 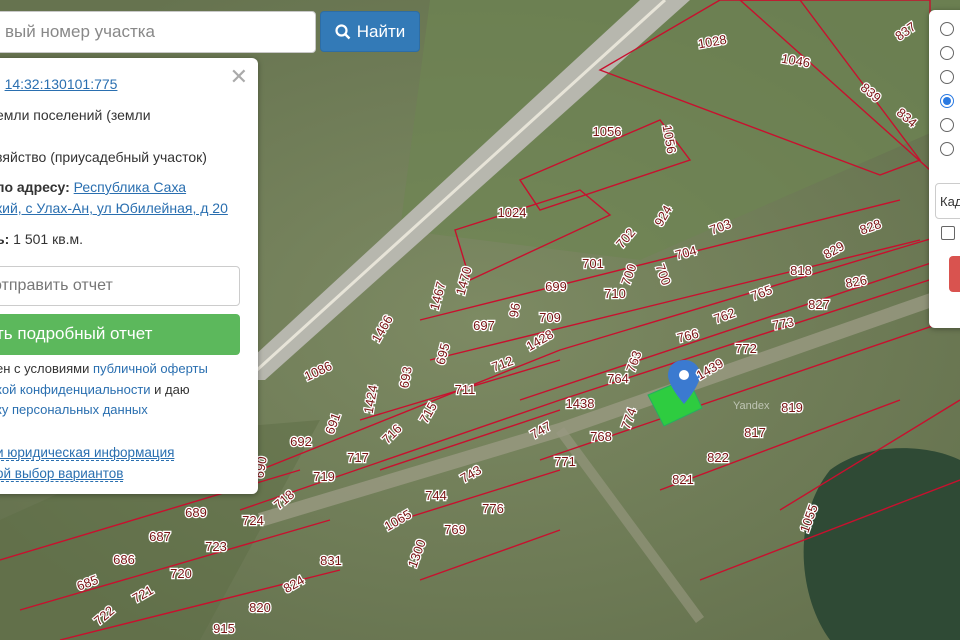 What do you see at coordinates (46, 368) in the screenshot?
I see `terms-line-1: ен с условиями` at bounding box center [46, 368].